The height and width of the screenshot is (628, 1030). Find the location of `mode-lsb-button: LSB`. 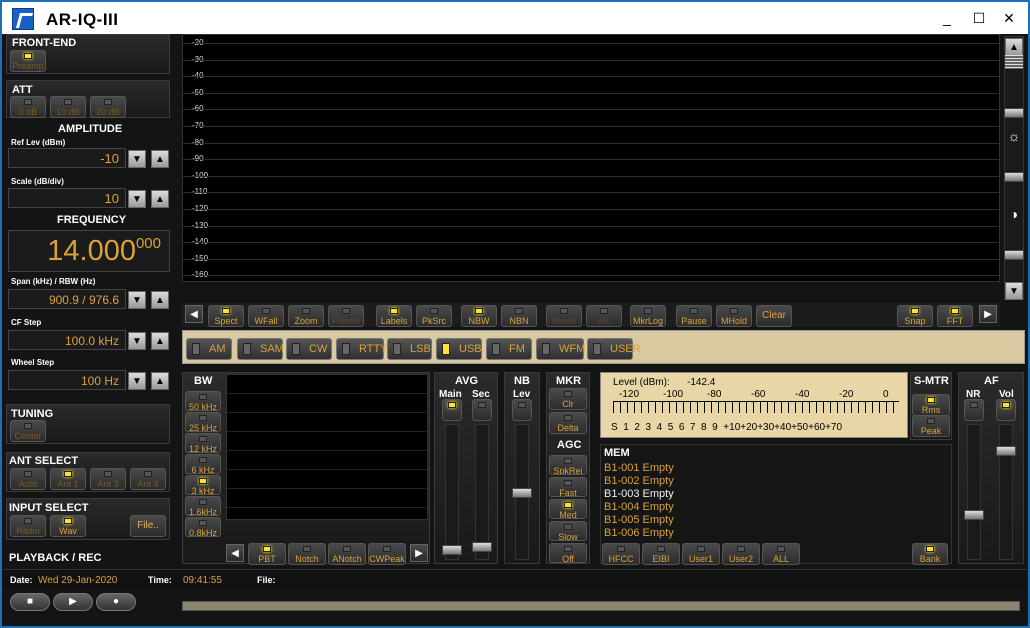

mode-lsb-button: LSB is located at coordinates (409, 349).